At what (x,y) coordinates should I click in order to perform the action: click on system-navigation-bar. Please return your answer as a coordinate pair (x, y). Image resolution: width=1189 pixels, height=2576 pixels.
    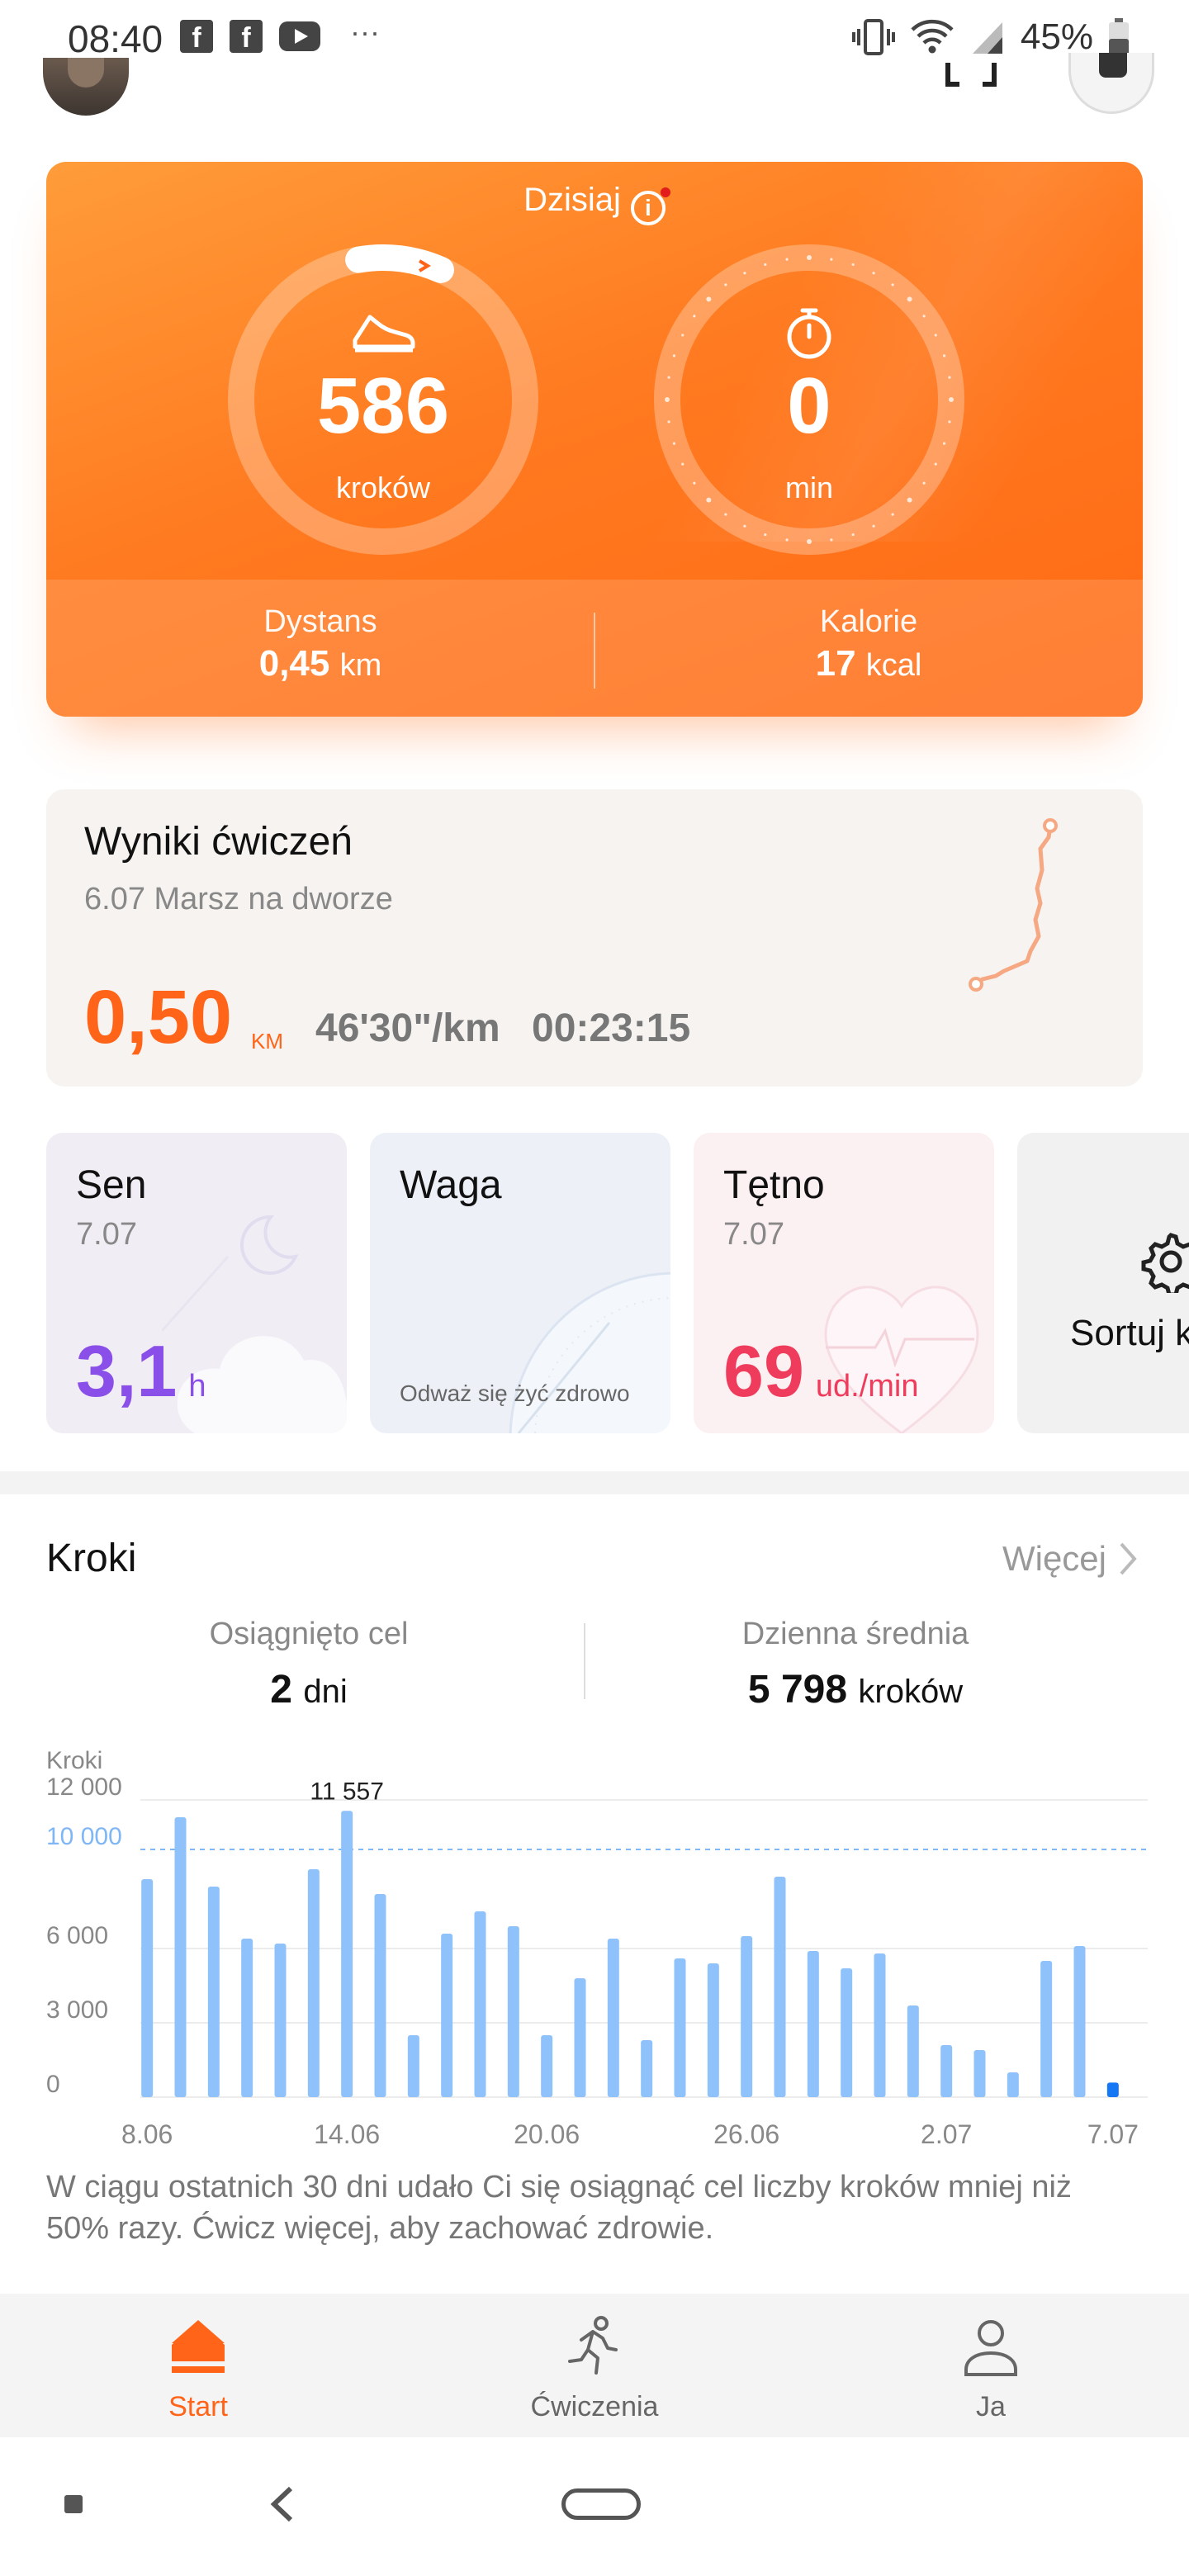
    Looking at the image, I should click on (594, 2506).